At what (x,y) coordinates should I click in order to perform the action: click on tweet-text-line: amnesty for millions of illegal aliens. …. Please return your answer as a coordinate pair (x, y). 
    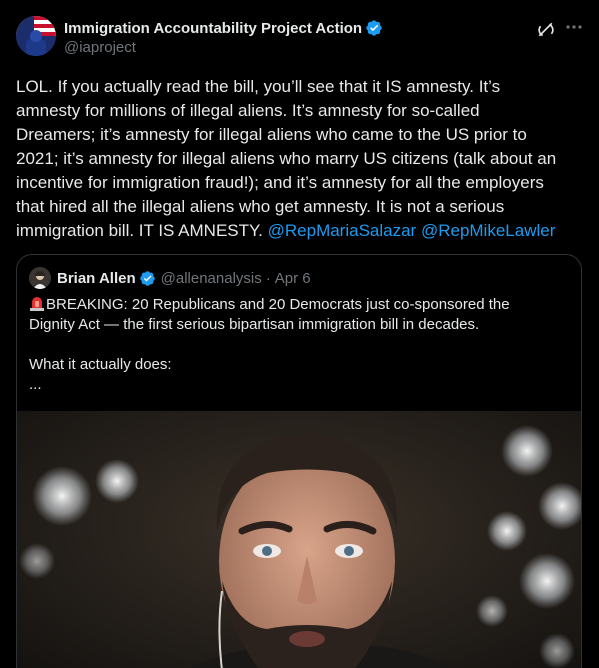
    Looking at the image, I should click on (248, 110).